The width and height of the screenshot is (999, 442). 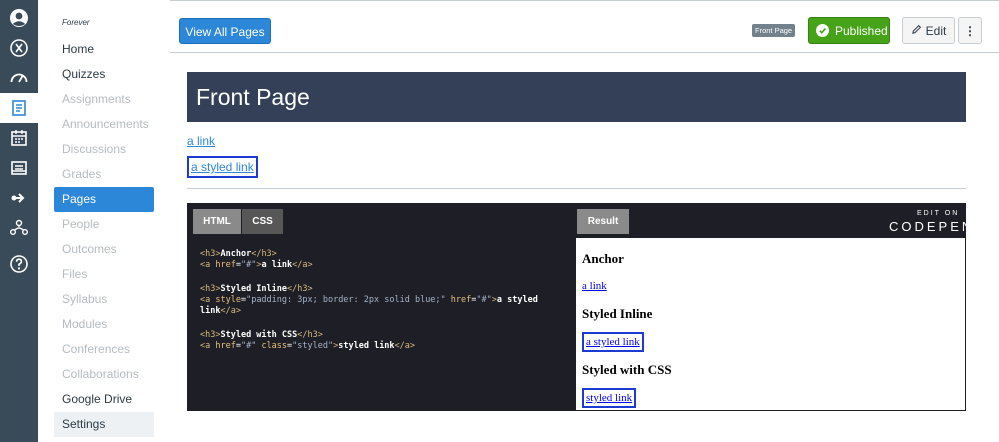 What do you see at coordinates (603, 221) in the screenshot?
I see `tab-result: Result` at bounding box center [603, 221].